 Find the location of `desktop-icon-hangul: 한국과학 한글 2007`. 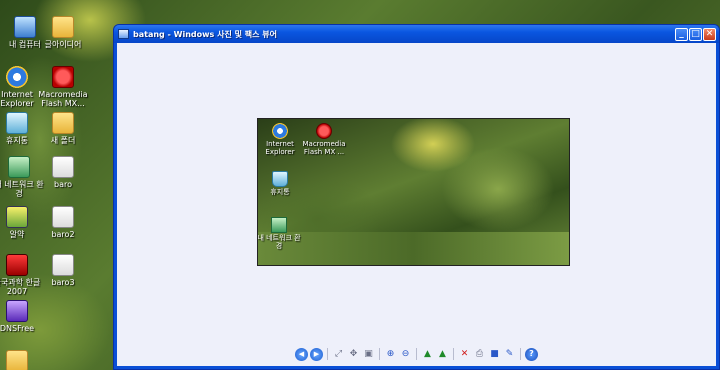

desktop-icon-hangul: 한국과학 한글 2007 is located at coordinates (21, 275).